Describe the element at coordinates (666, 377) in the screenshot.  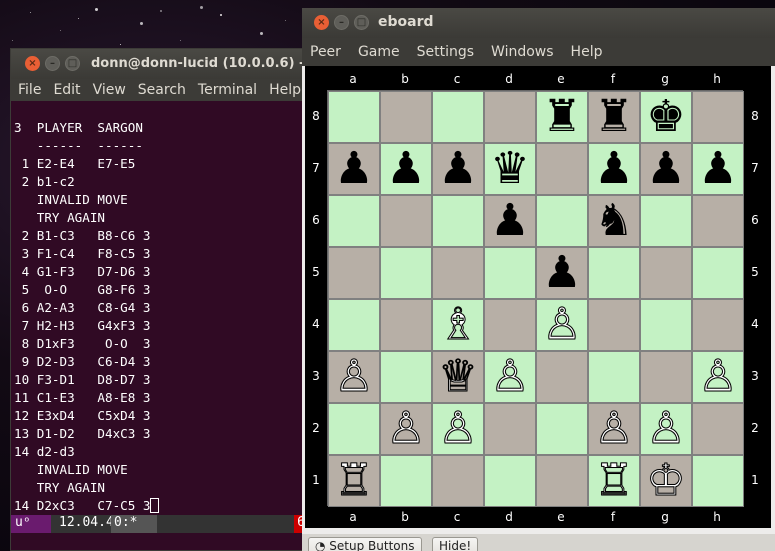
I see `square-g3` at that location.